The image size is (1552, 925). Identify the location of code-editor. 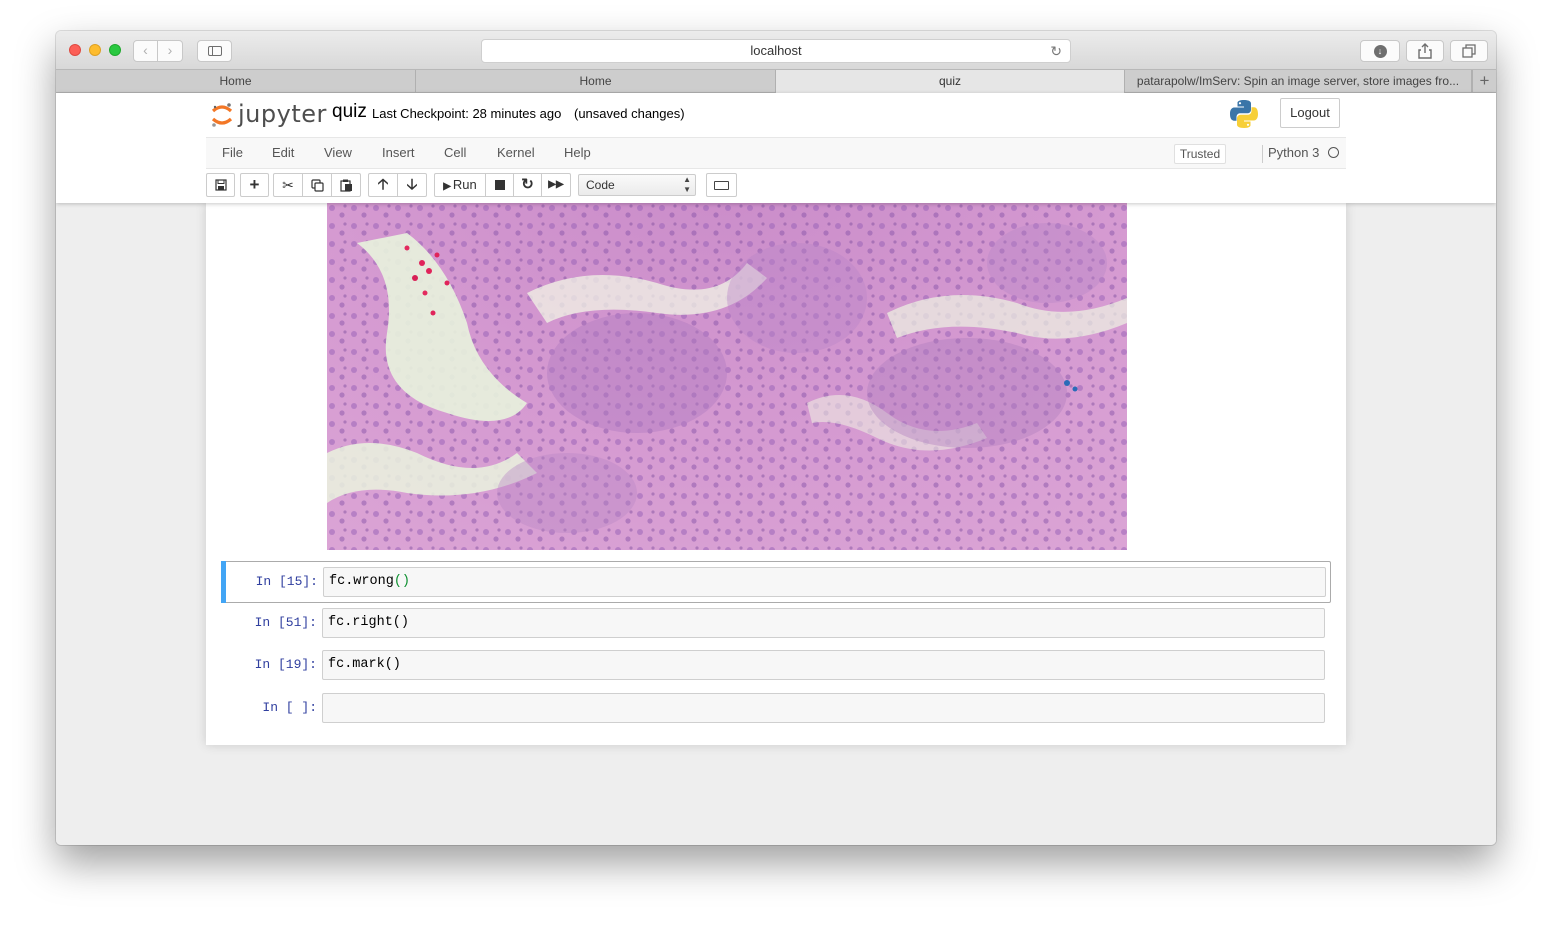
(823, 708).